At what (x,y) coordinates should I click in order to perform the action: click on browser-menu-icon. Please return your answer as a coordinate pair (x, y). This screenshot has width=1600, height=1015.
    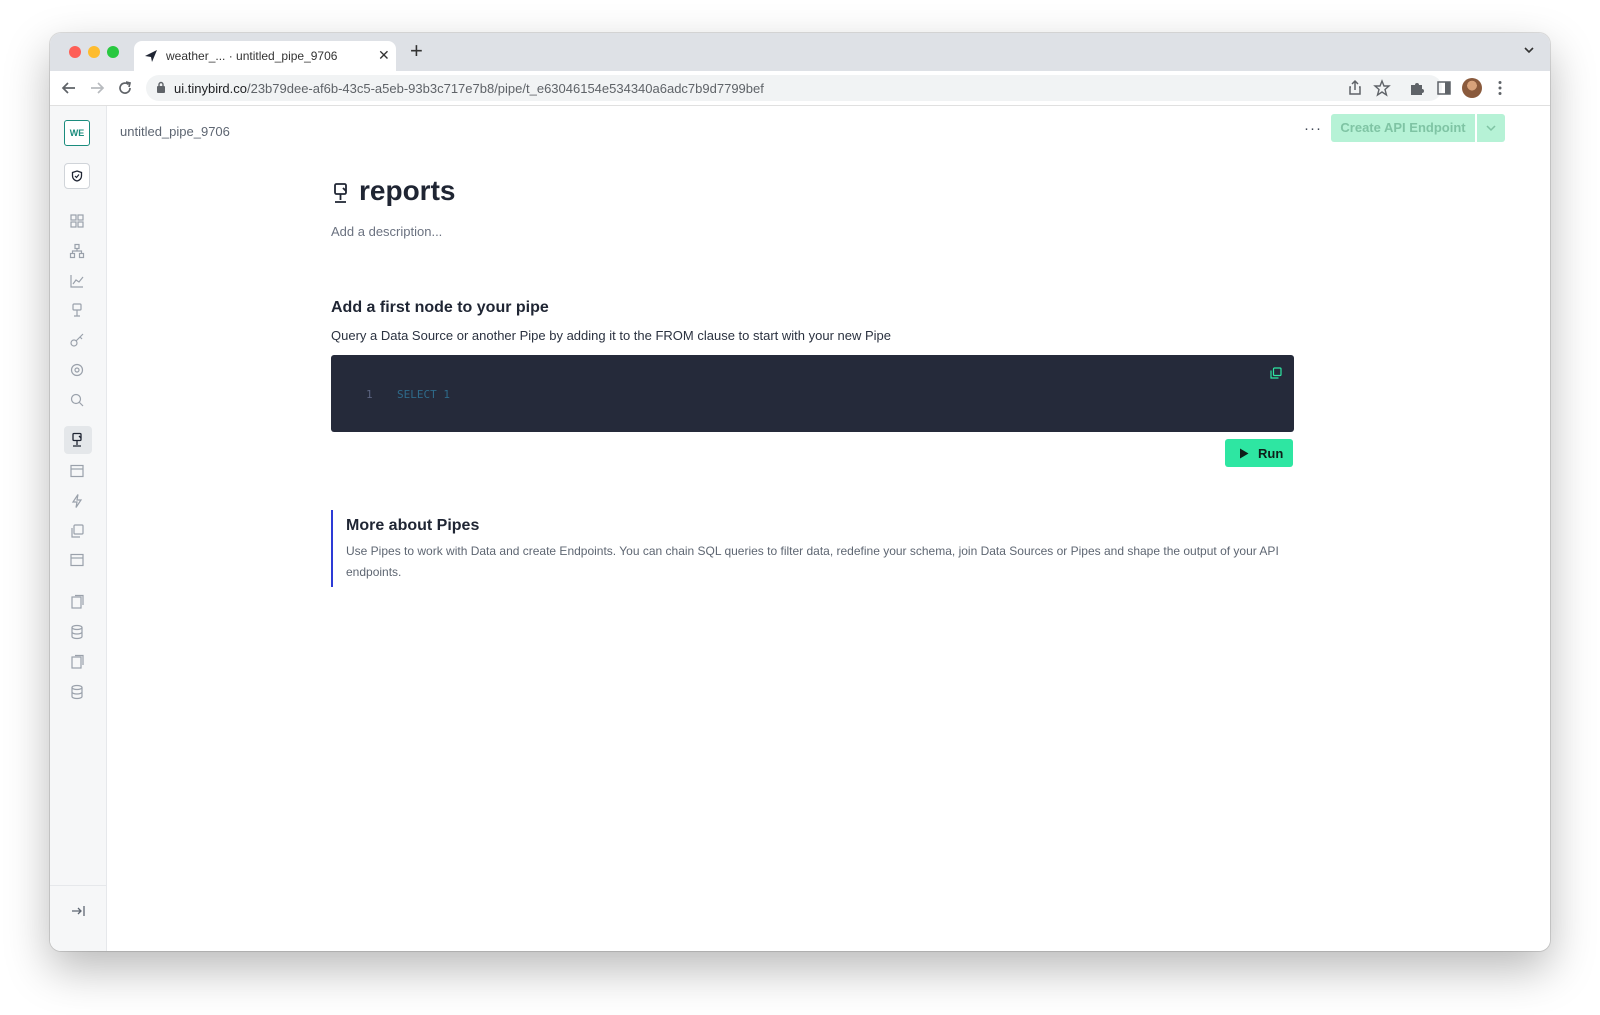
    Looking at the image, I should click on (1500, 88).